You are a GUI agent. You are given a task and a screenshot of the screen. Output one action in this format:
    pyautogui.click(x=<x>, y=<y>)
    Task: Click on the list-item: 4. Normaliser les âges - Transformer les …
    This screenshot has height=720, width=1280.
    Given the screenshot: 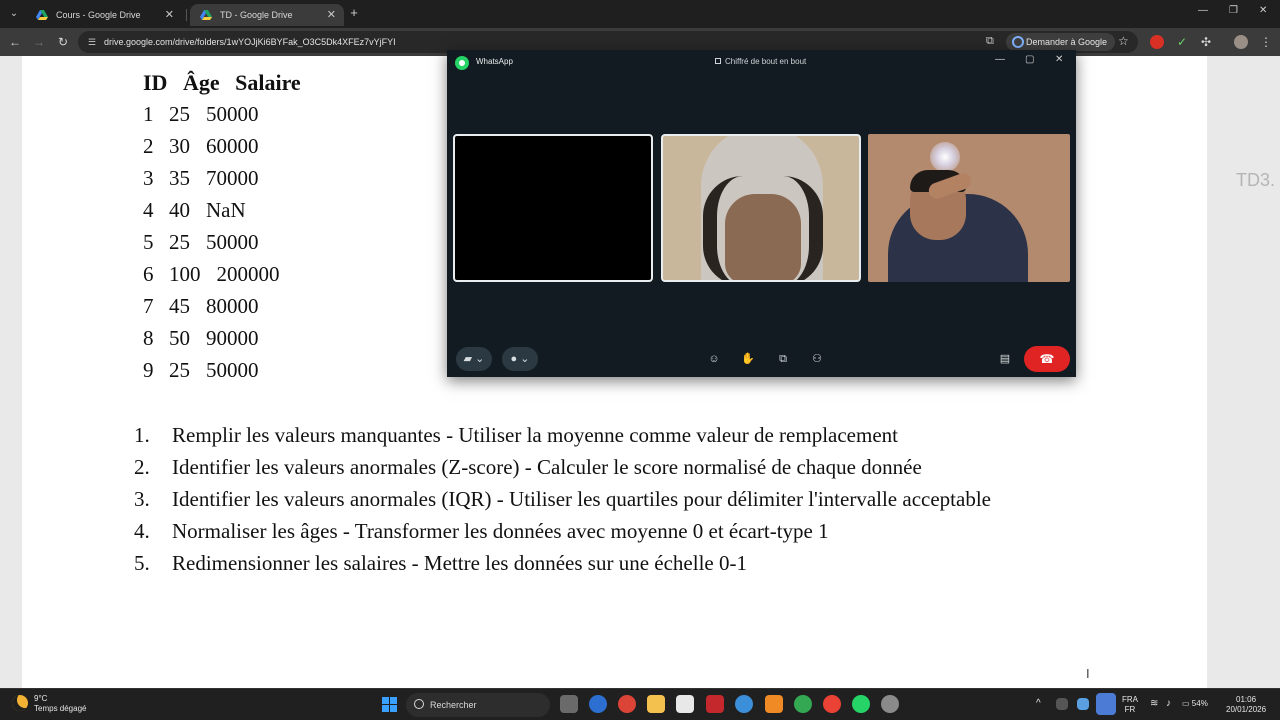 What is the action you would take?
    pyautogui.click(x=606, y=531)
    